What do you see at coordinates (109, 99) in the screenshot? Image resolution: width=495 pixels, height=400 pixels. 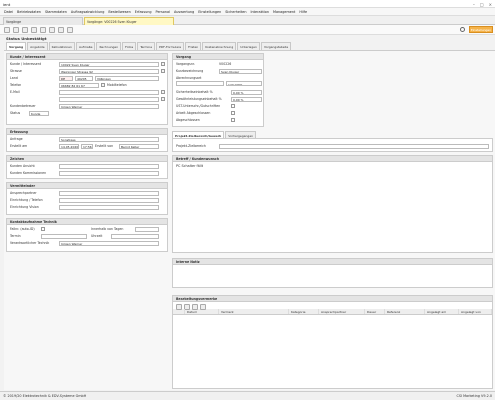 I see `extra-field` at bounding box center [109, 99].